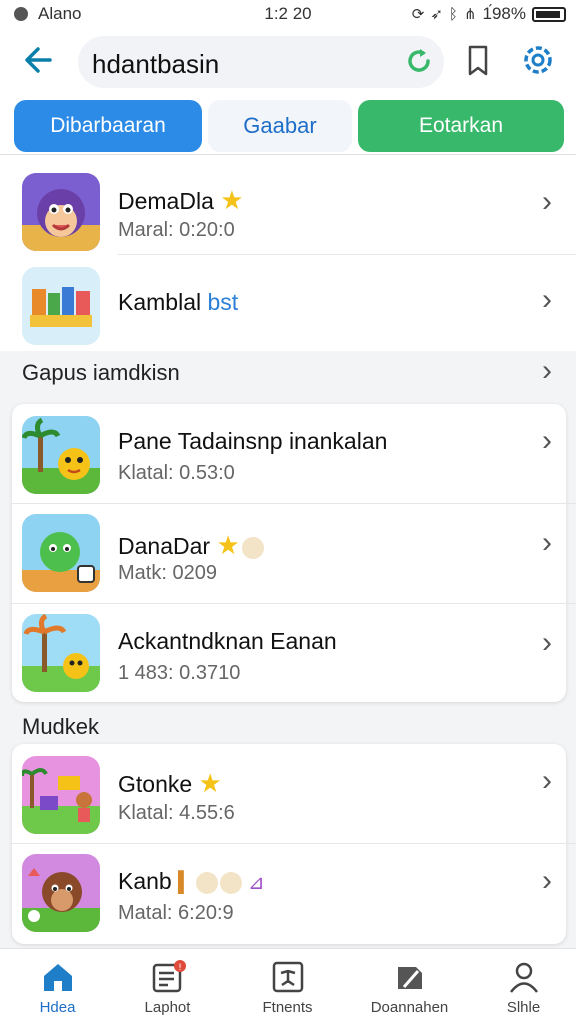 This screenshot has width=576, height=1024. What do you see at coordinates (261, 62) in the screenshot?
I see `search-field: hdantbasin` at bounding box center [261, 62].